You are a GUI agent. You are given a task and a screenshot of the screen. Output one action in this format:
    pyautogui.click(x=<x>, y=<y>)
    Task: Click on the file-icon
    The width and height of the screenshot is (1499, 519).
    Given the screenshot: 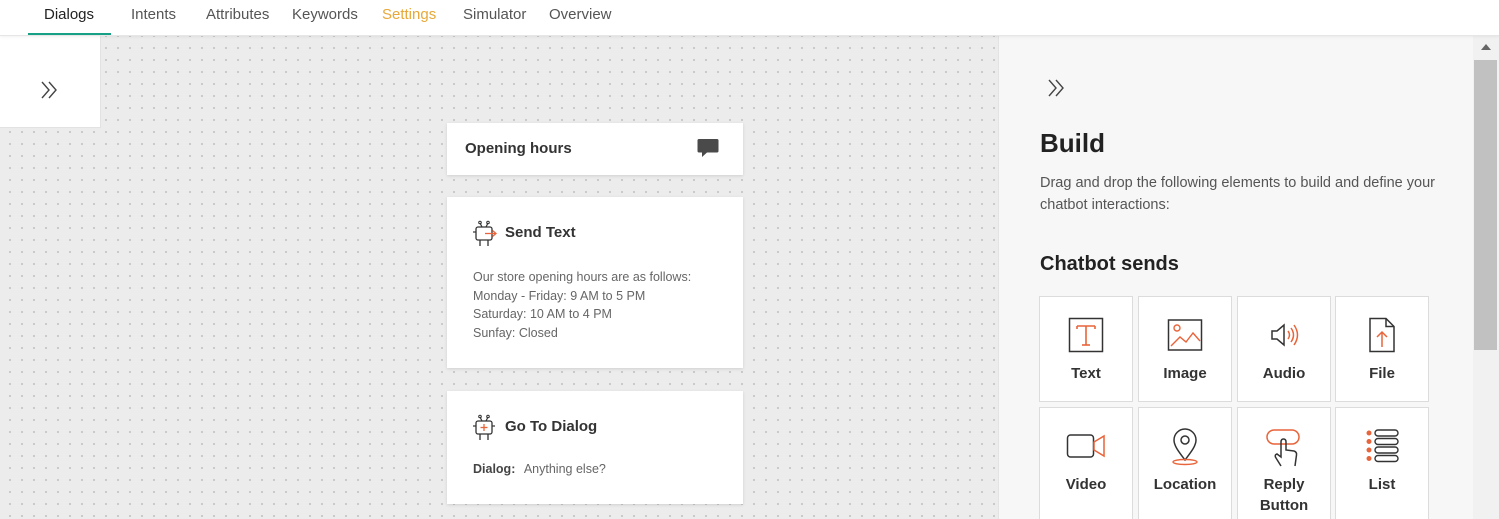 What is the action you would take?
    pyautogui.click(x=1382, y=335)
    